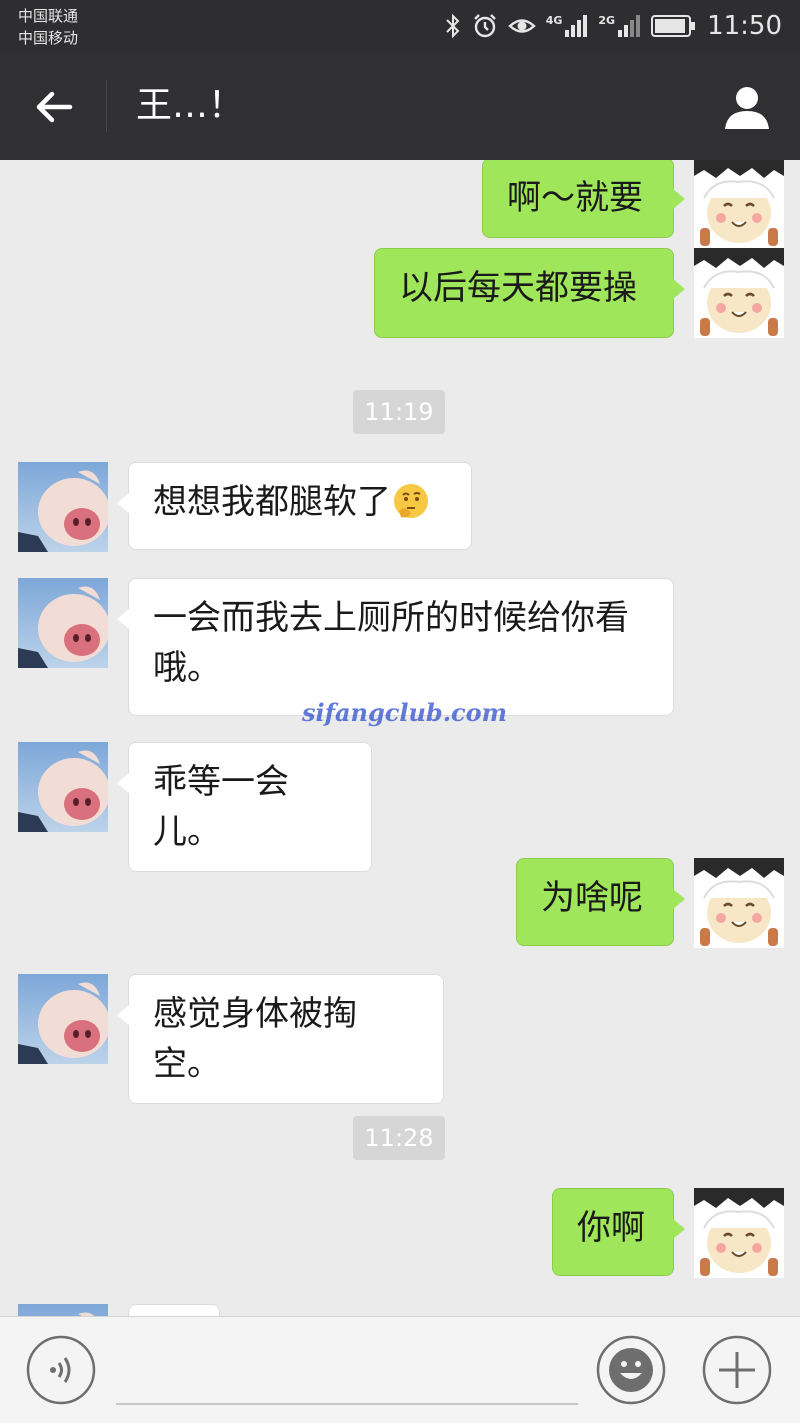  I want to click on emoji-button, so click(631, 1370).